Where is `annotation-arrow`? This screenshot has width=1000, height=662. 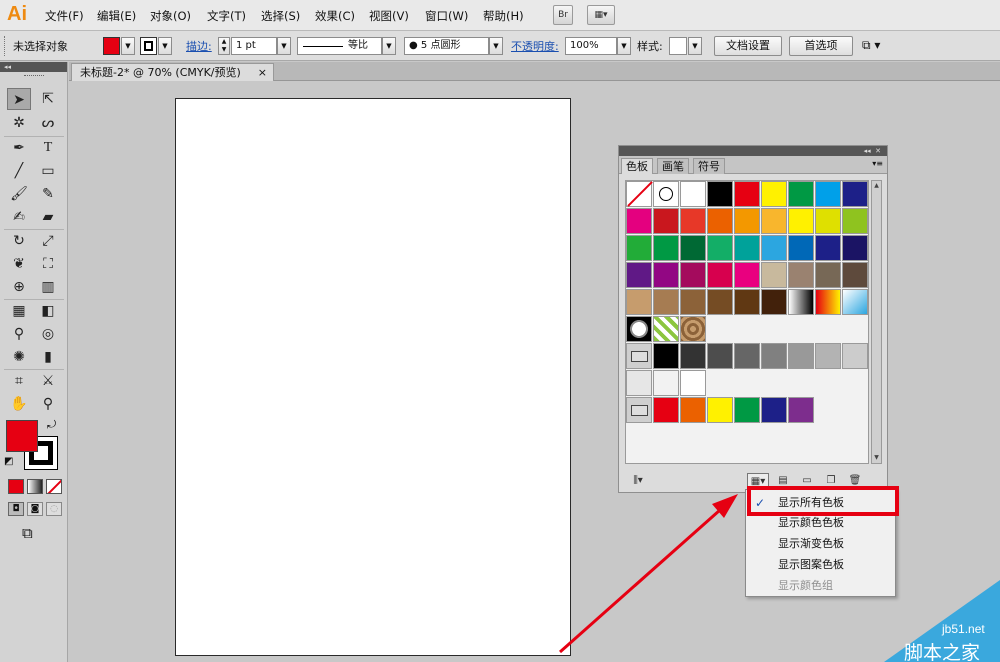
annotation-arrow is located at coordinates (648, 574).